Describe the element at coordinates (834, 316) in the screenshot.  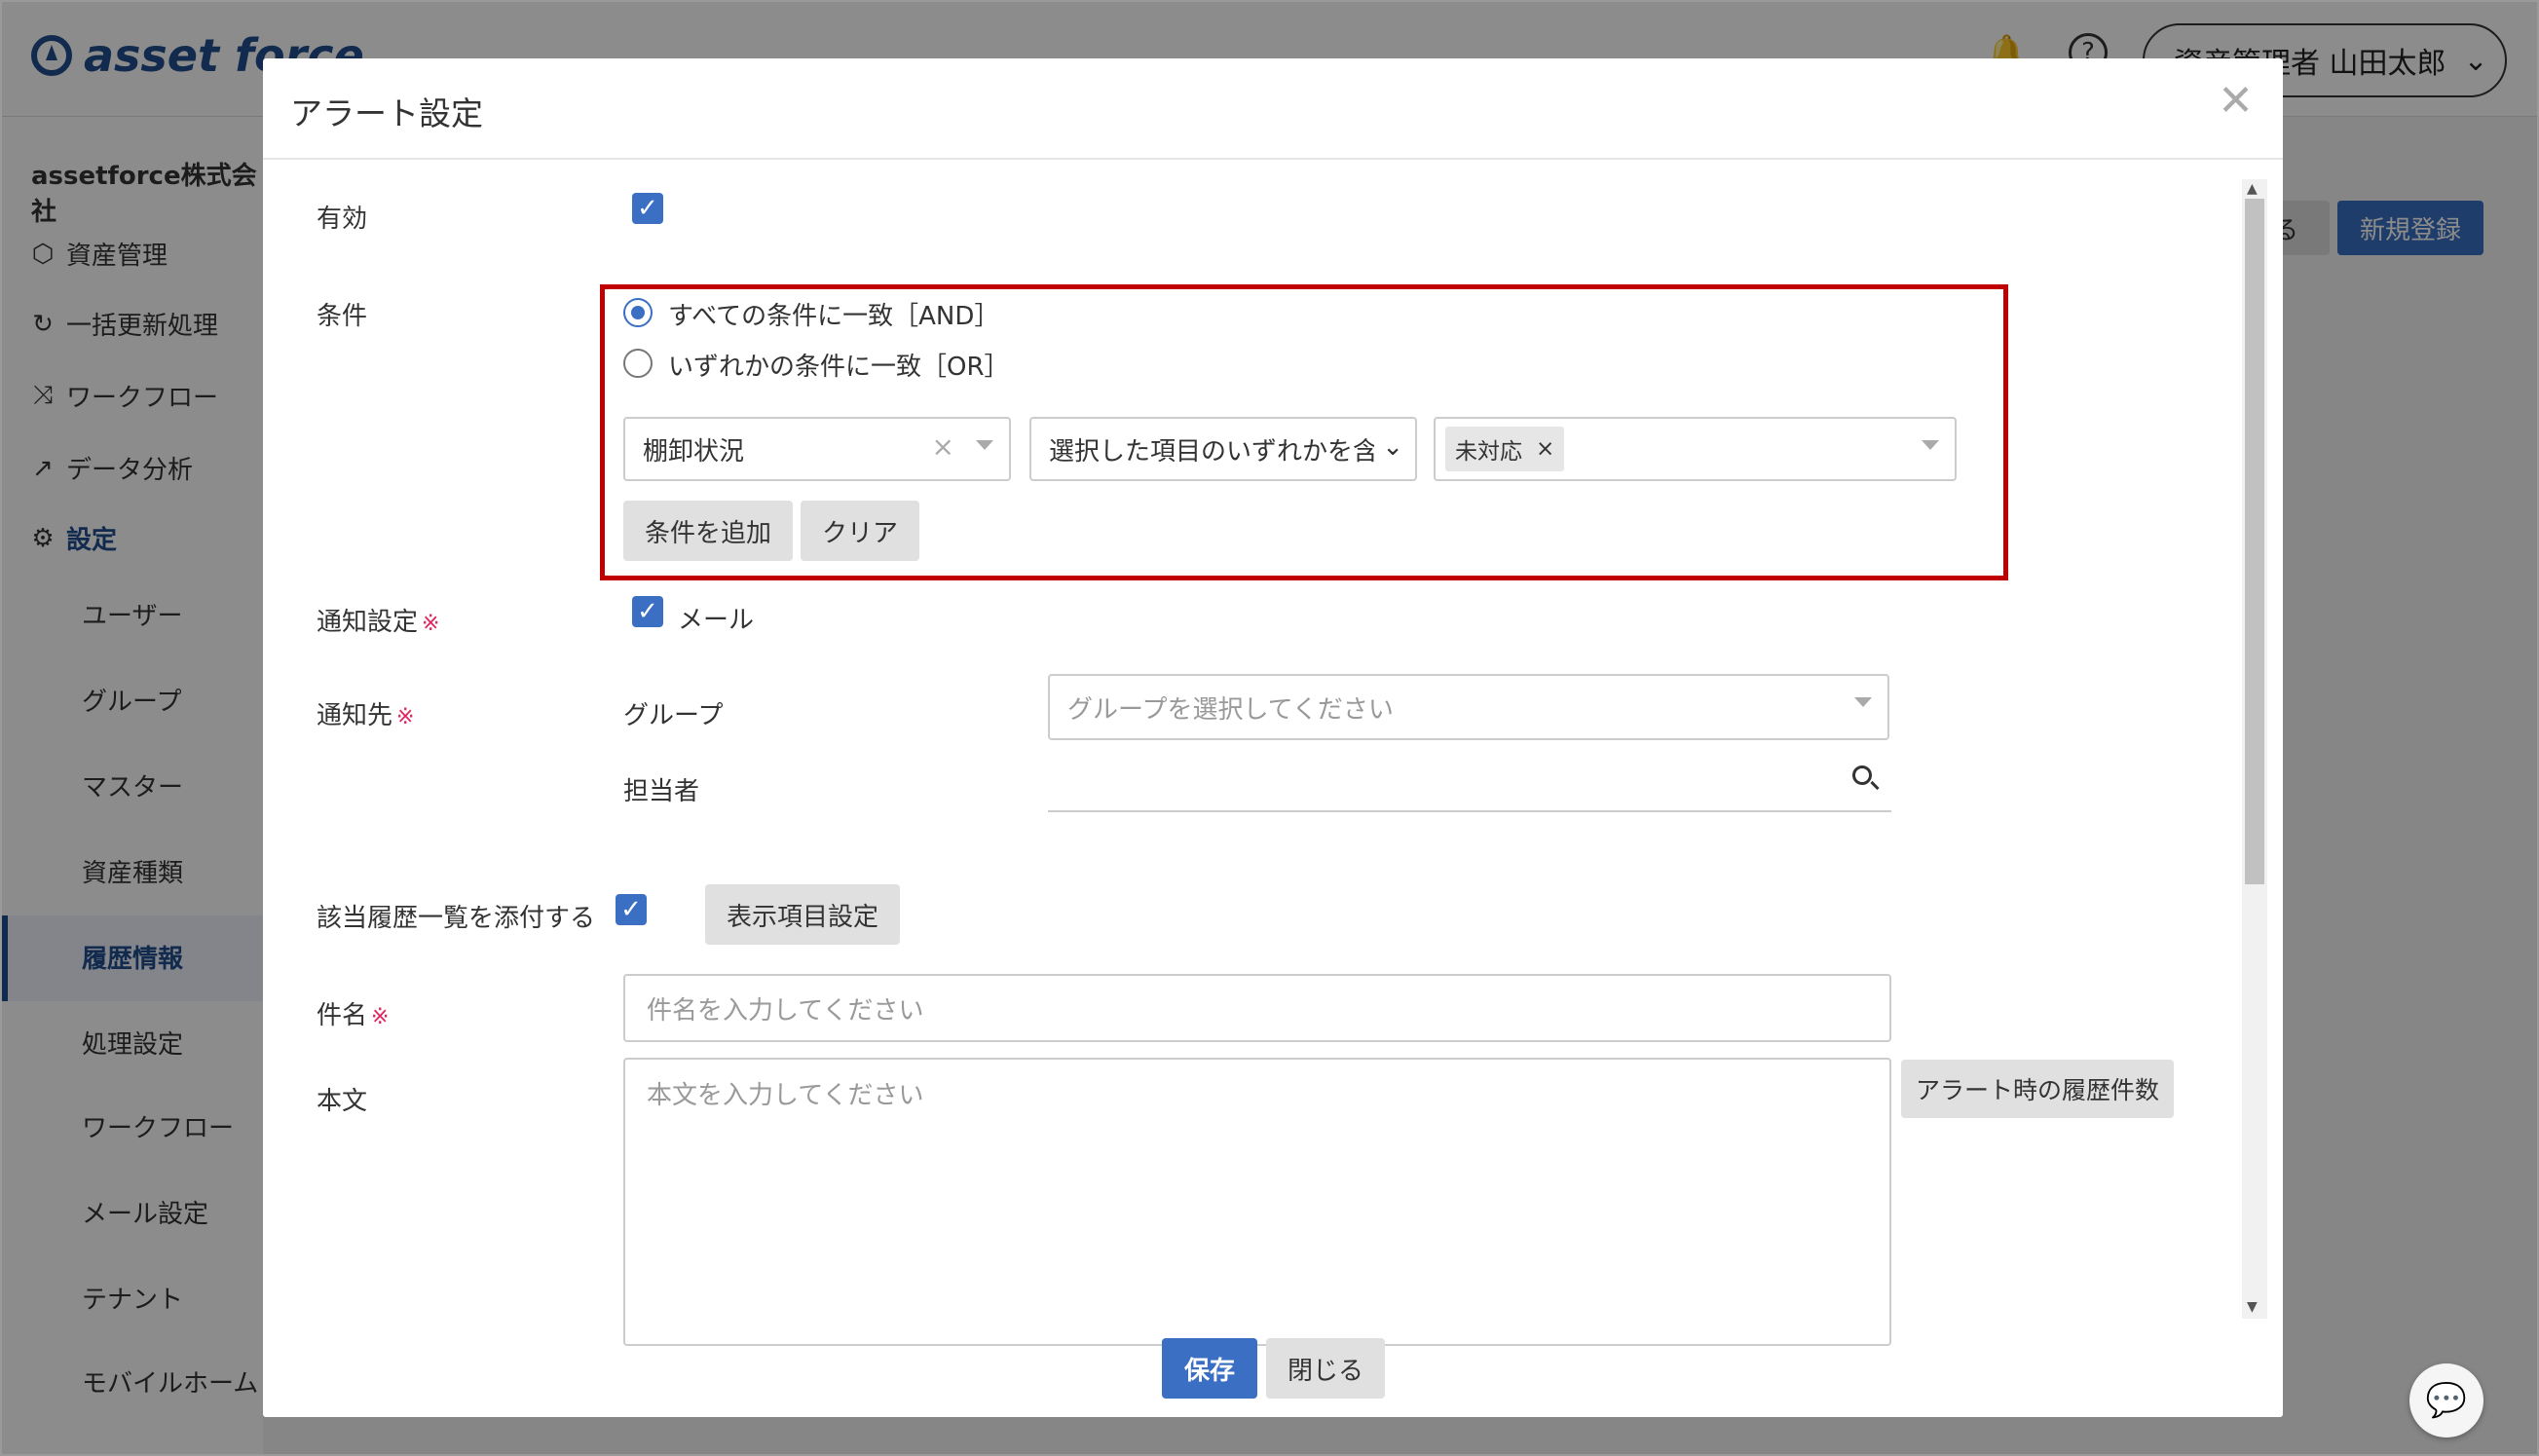
I see `radio-and-label: すべての条件に一致［AND］` at that location.